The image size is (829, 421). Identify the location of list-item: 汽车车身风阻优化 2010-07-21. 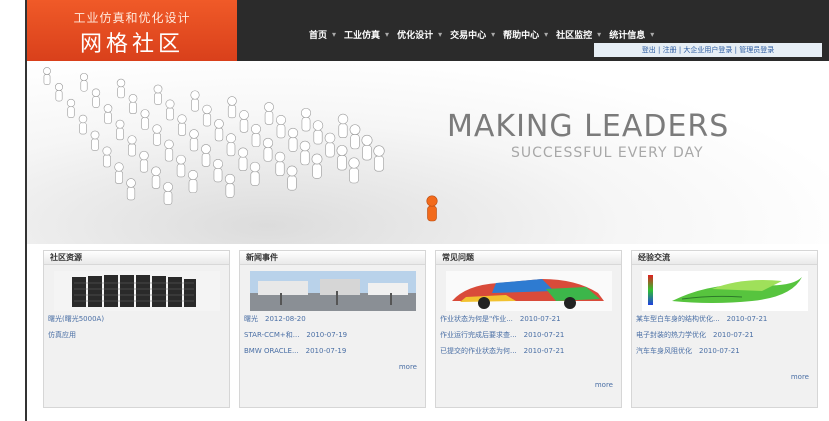
(726, 351).